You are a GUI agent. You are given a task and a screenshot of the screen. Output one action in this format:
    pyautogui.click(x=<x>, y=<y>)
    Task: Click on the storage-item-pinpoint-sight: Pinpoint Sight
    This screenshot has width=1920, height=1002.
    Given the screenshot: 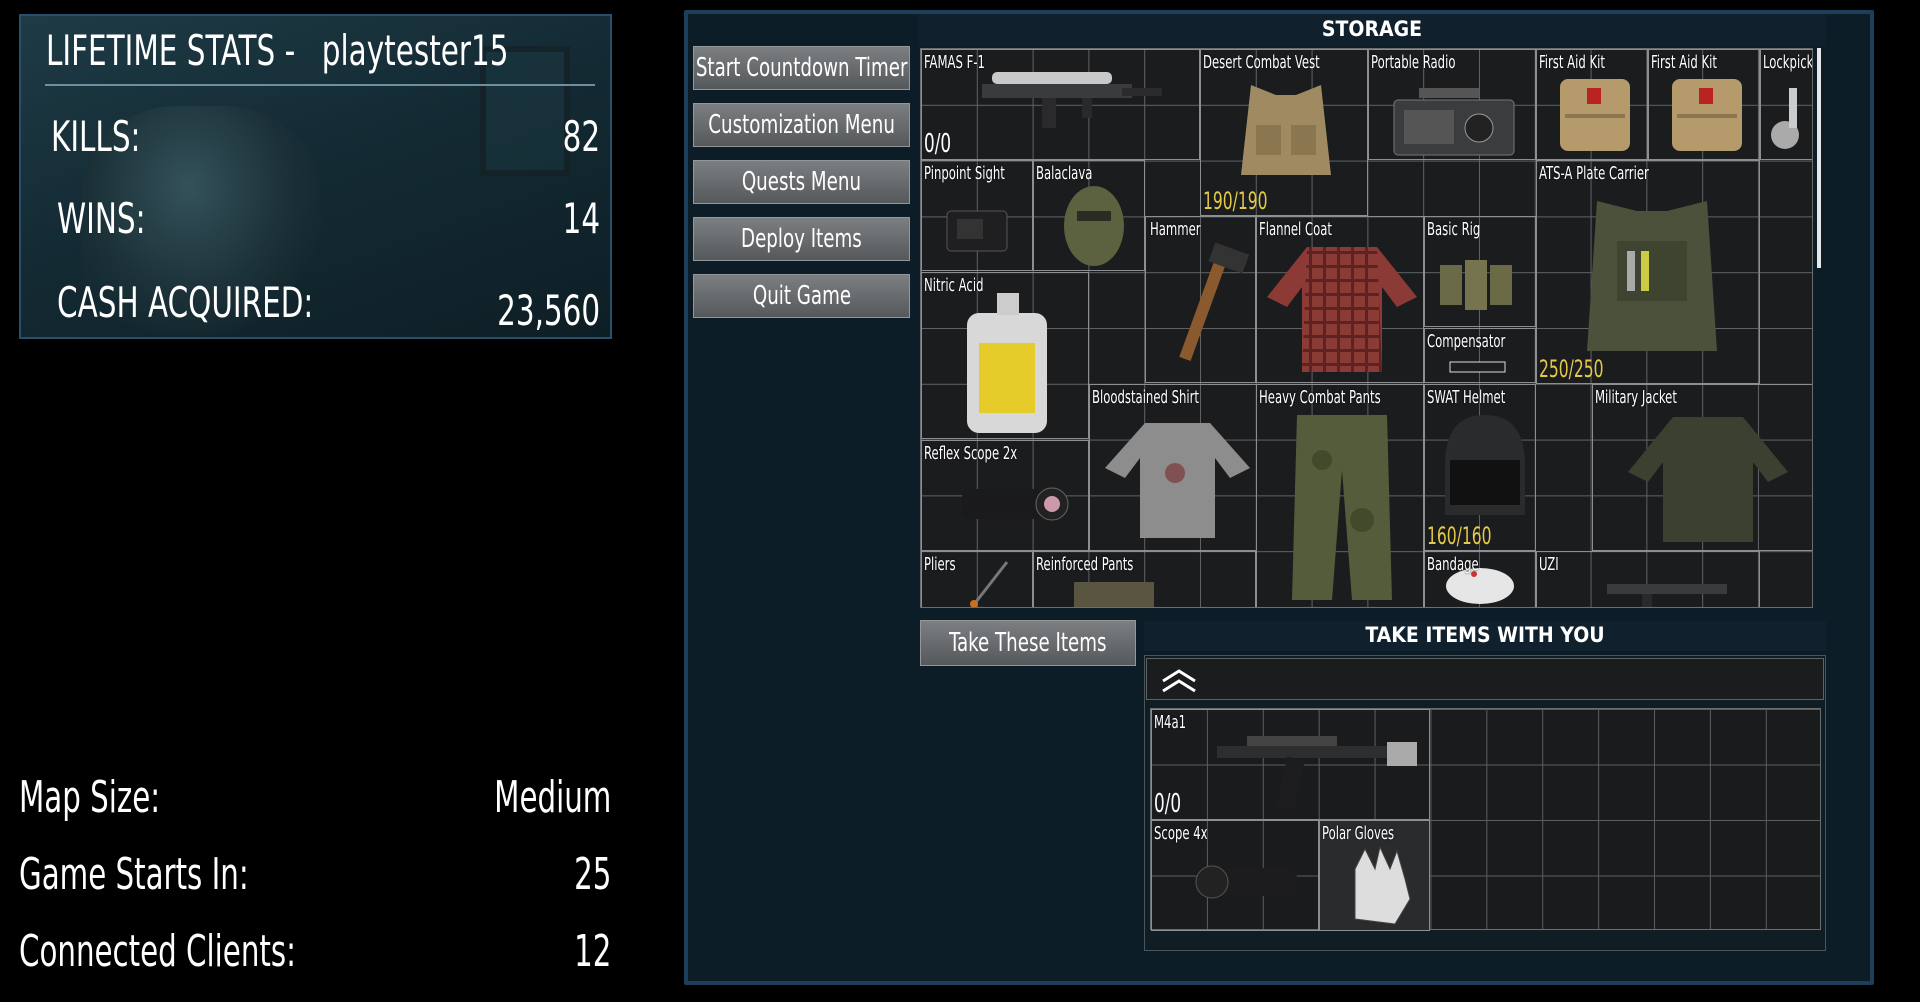 What is the action you would take?
    pyautogui.click(x=977, y=215)
    